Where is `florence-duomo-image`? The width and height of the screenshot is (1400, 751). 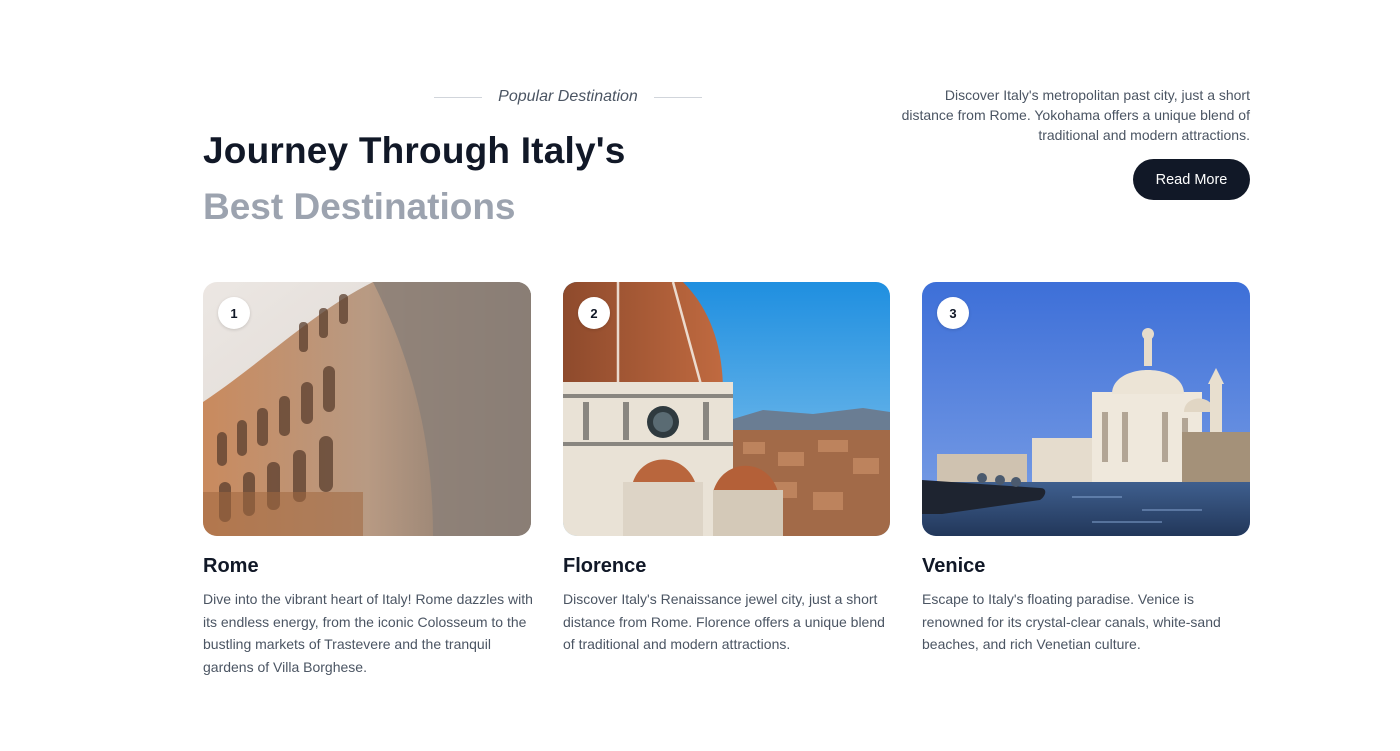 florence-duomo-image is located at coordinates (726, 409).